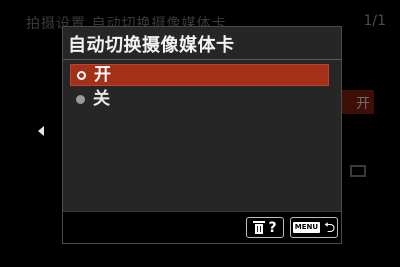 This screenshot has width=400, height=267. What do you see at coordinates (102, 74) in the screenshot?
I see `option-on-label: 开` at bounding box center [102, 74].